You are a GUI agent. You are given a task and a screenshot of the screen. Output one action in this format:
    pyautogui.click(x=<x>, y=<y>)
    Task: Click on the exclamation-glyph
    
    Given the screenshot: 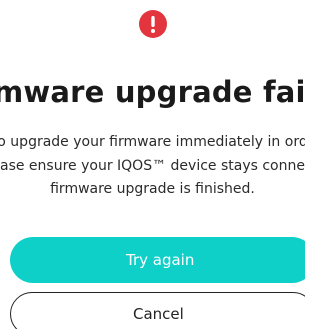 What is the action you would take?
    pyautogui.click(x=153, y=24)
    